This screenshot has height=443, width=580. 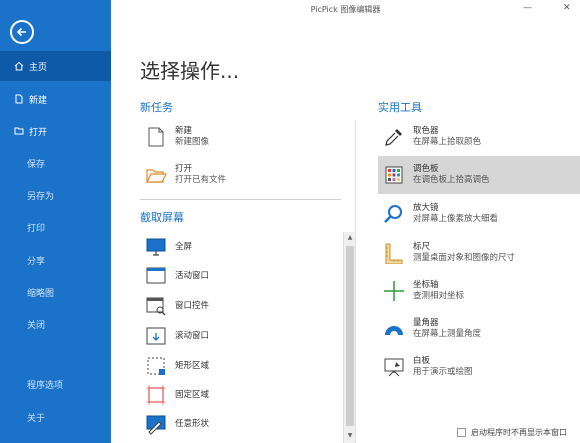 What do you see at coordinates (355, 281) in the screenshot?
I see `column-separator` at bounding box center [355, 281].